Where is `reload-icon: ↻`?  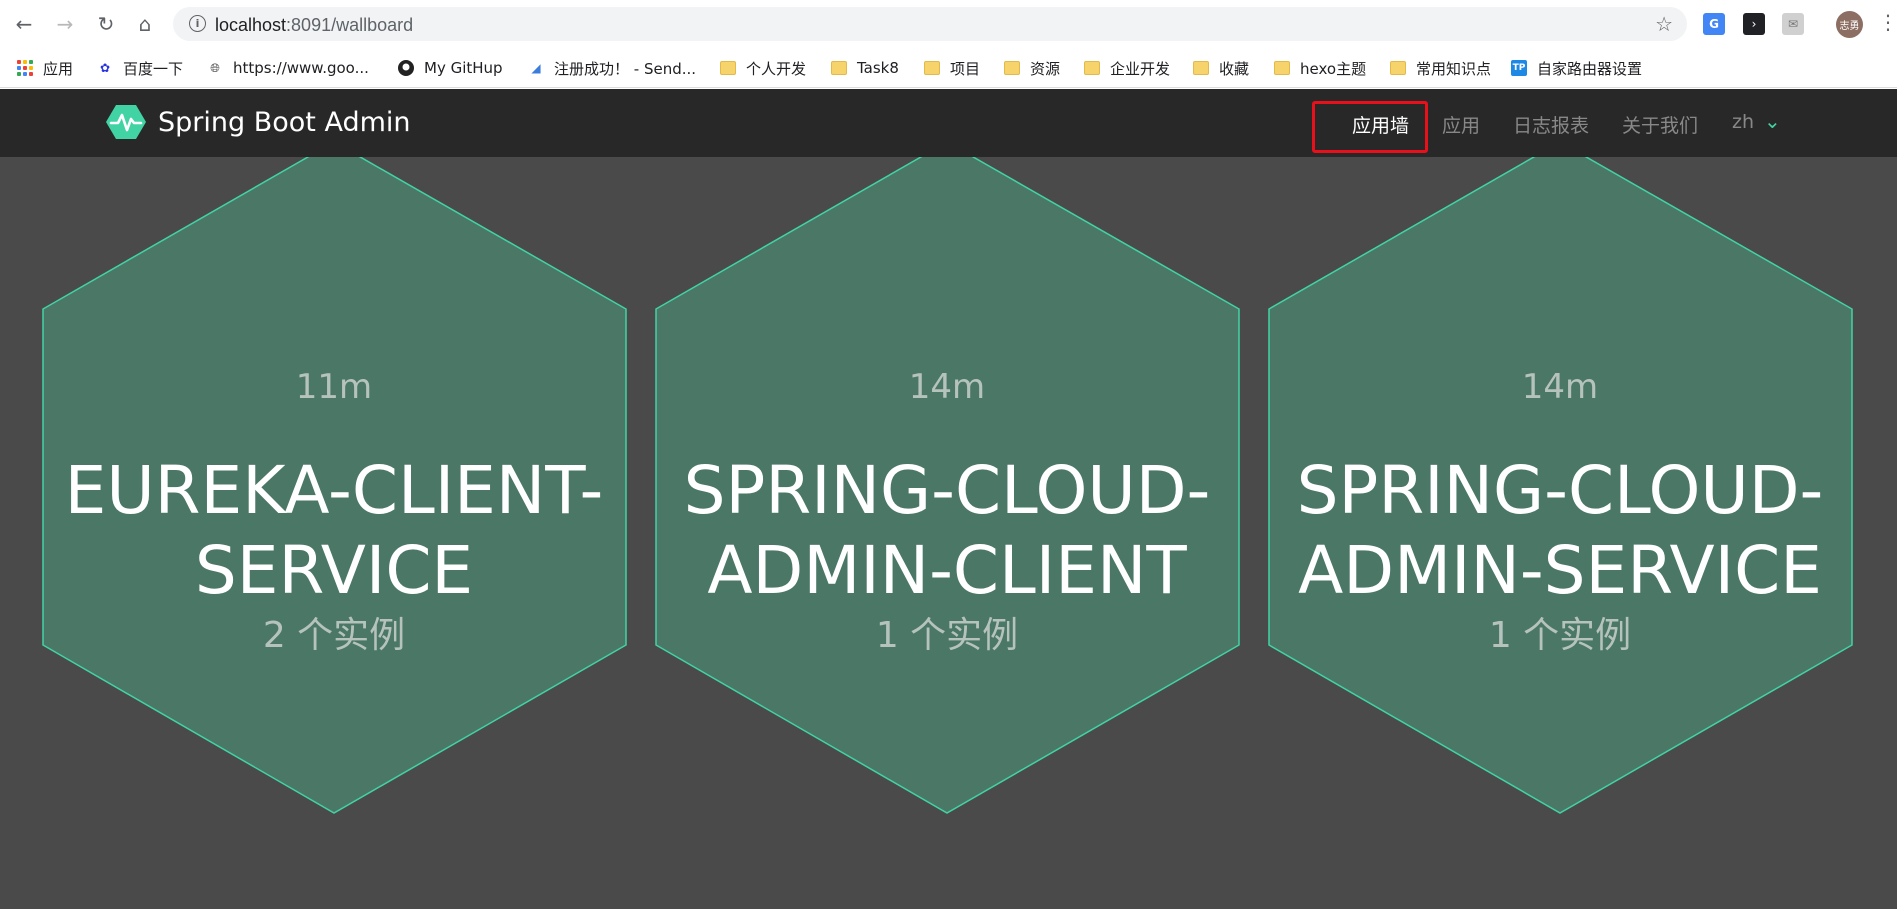 reload-icon: ↻ is located at coordinates (106, 24).